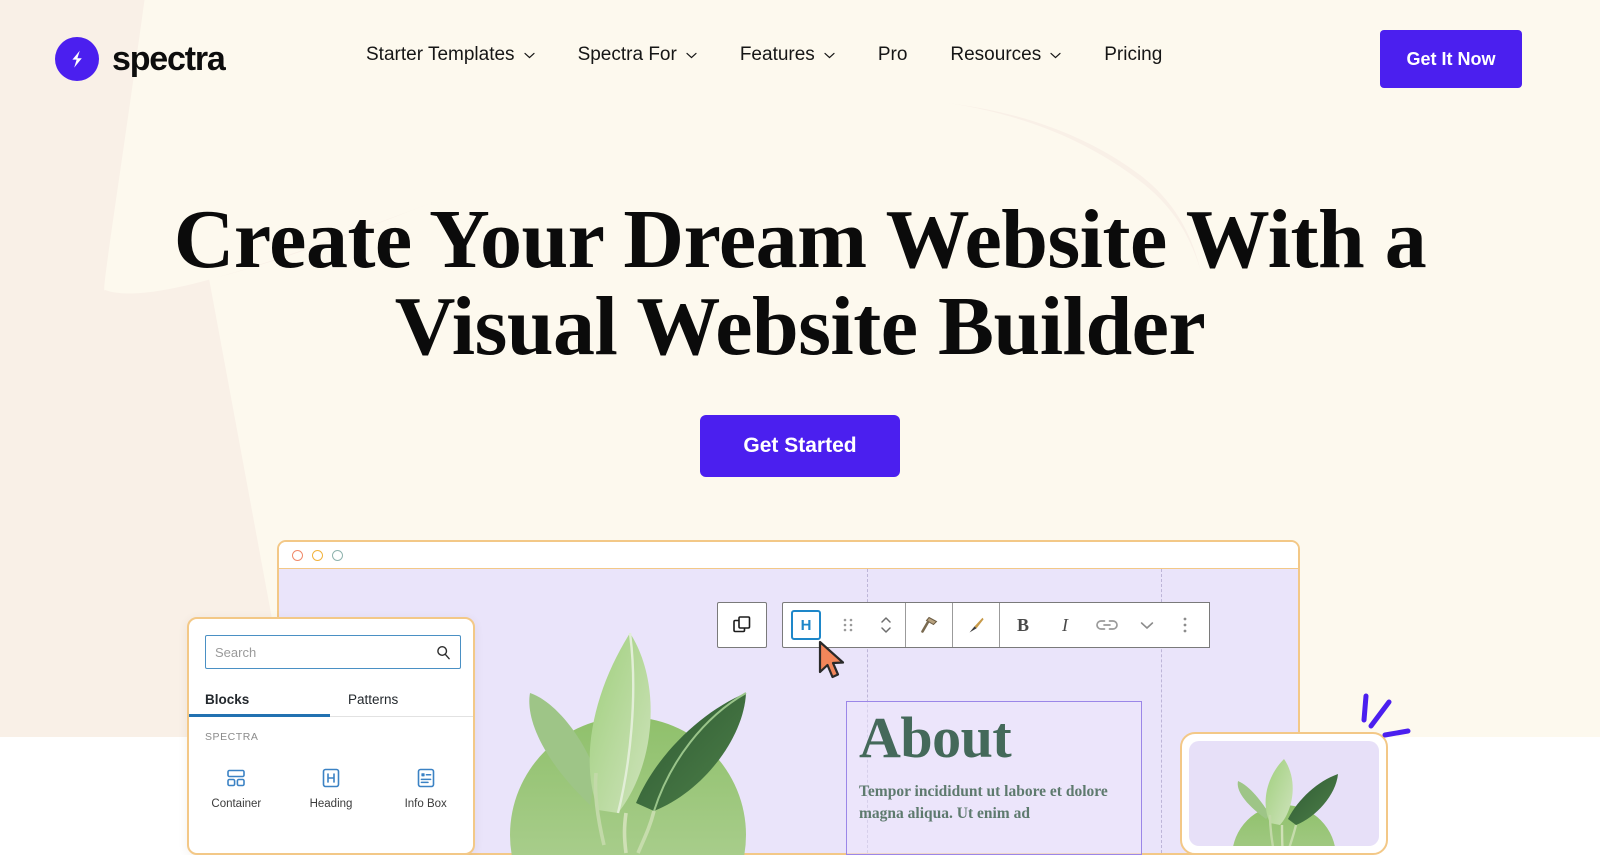  I want to click on block-item-info-box: Info Box, so click(425, 788).